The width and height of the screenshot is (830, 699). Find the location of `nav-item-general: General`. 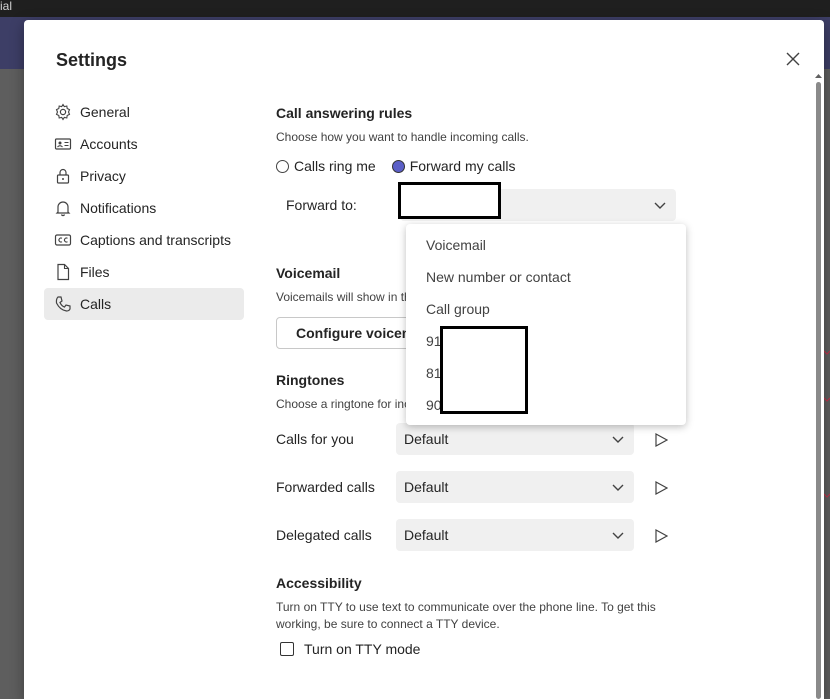

nav-item-general: General is located at coordinates (144, 112).